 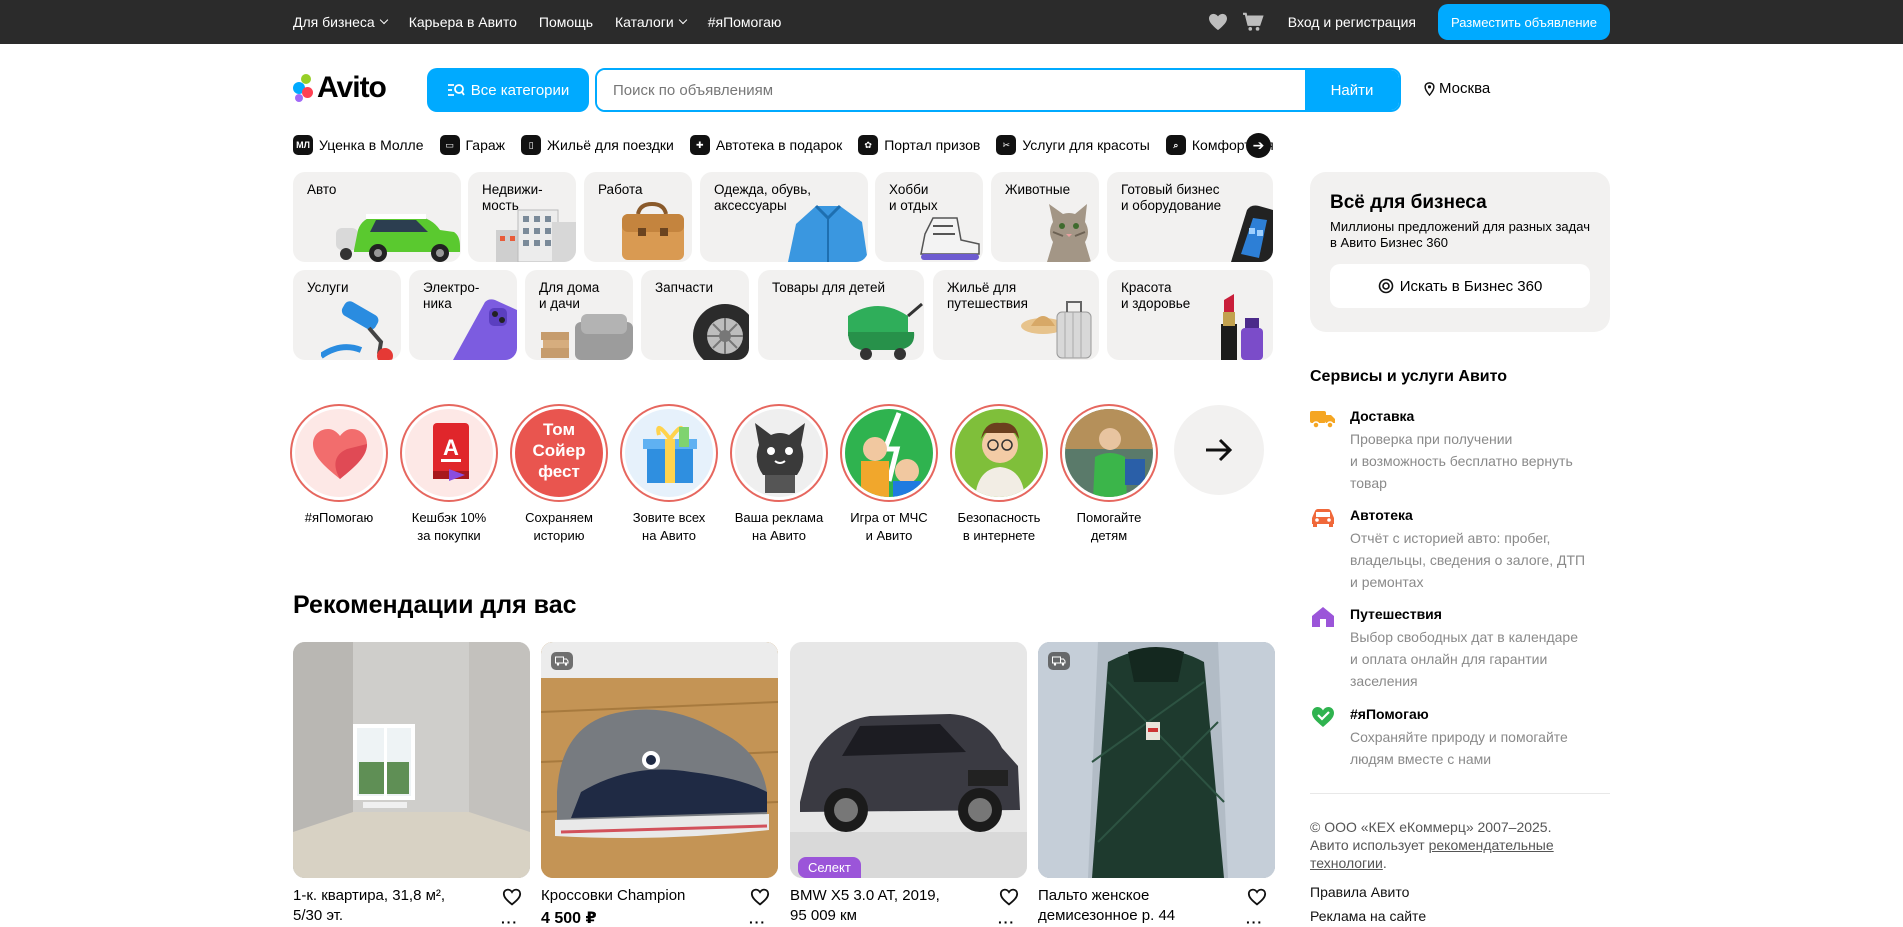 I want to click on scissors-icon: ✂, so click(x=1006, y=145).